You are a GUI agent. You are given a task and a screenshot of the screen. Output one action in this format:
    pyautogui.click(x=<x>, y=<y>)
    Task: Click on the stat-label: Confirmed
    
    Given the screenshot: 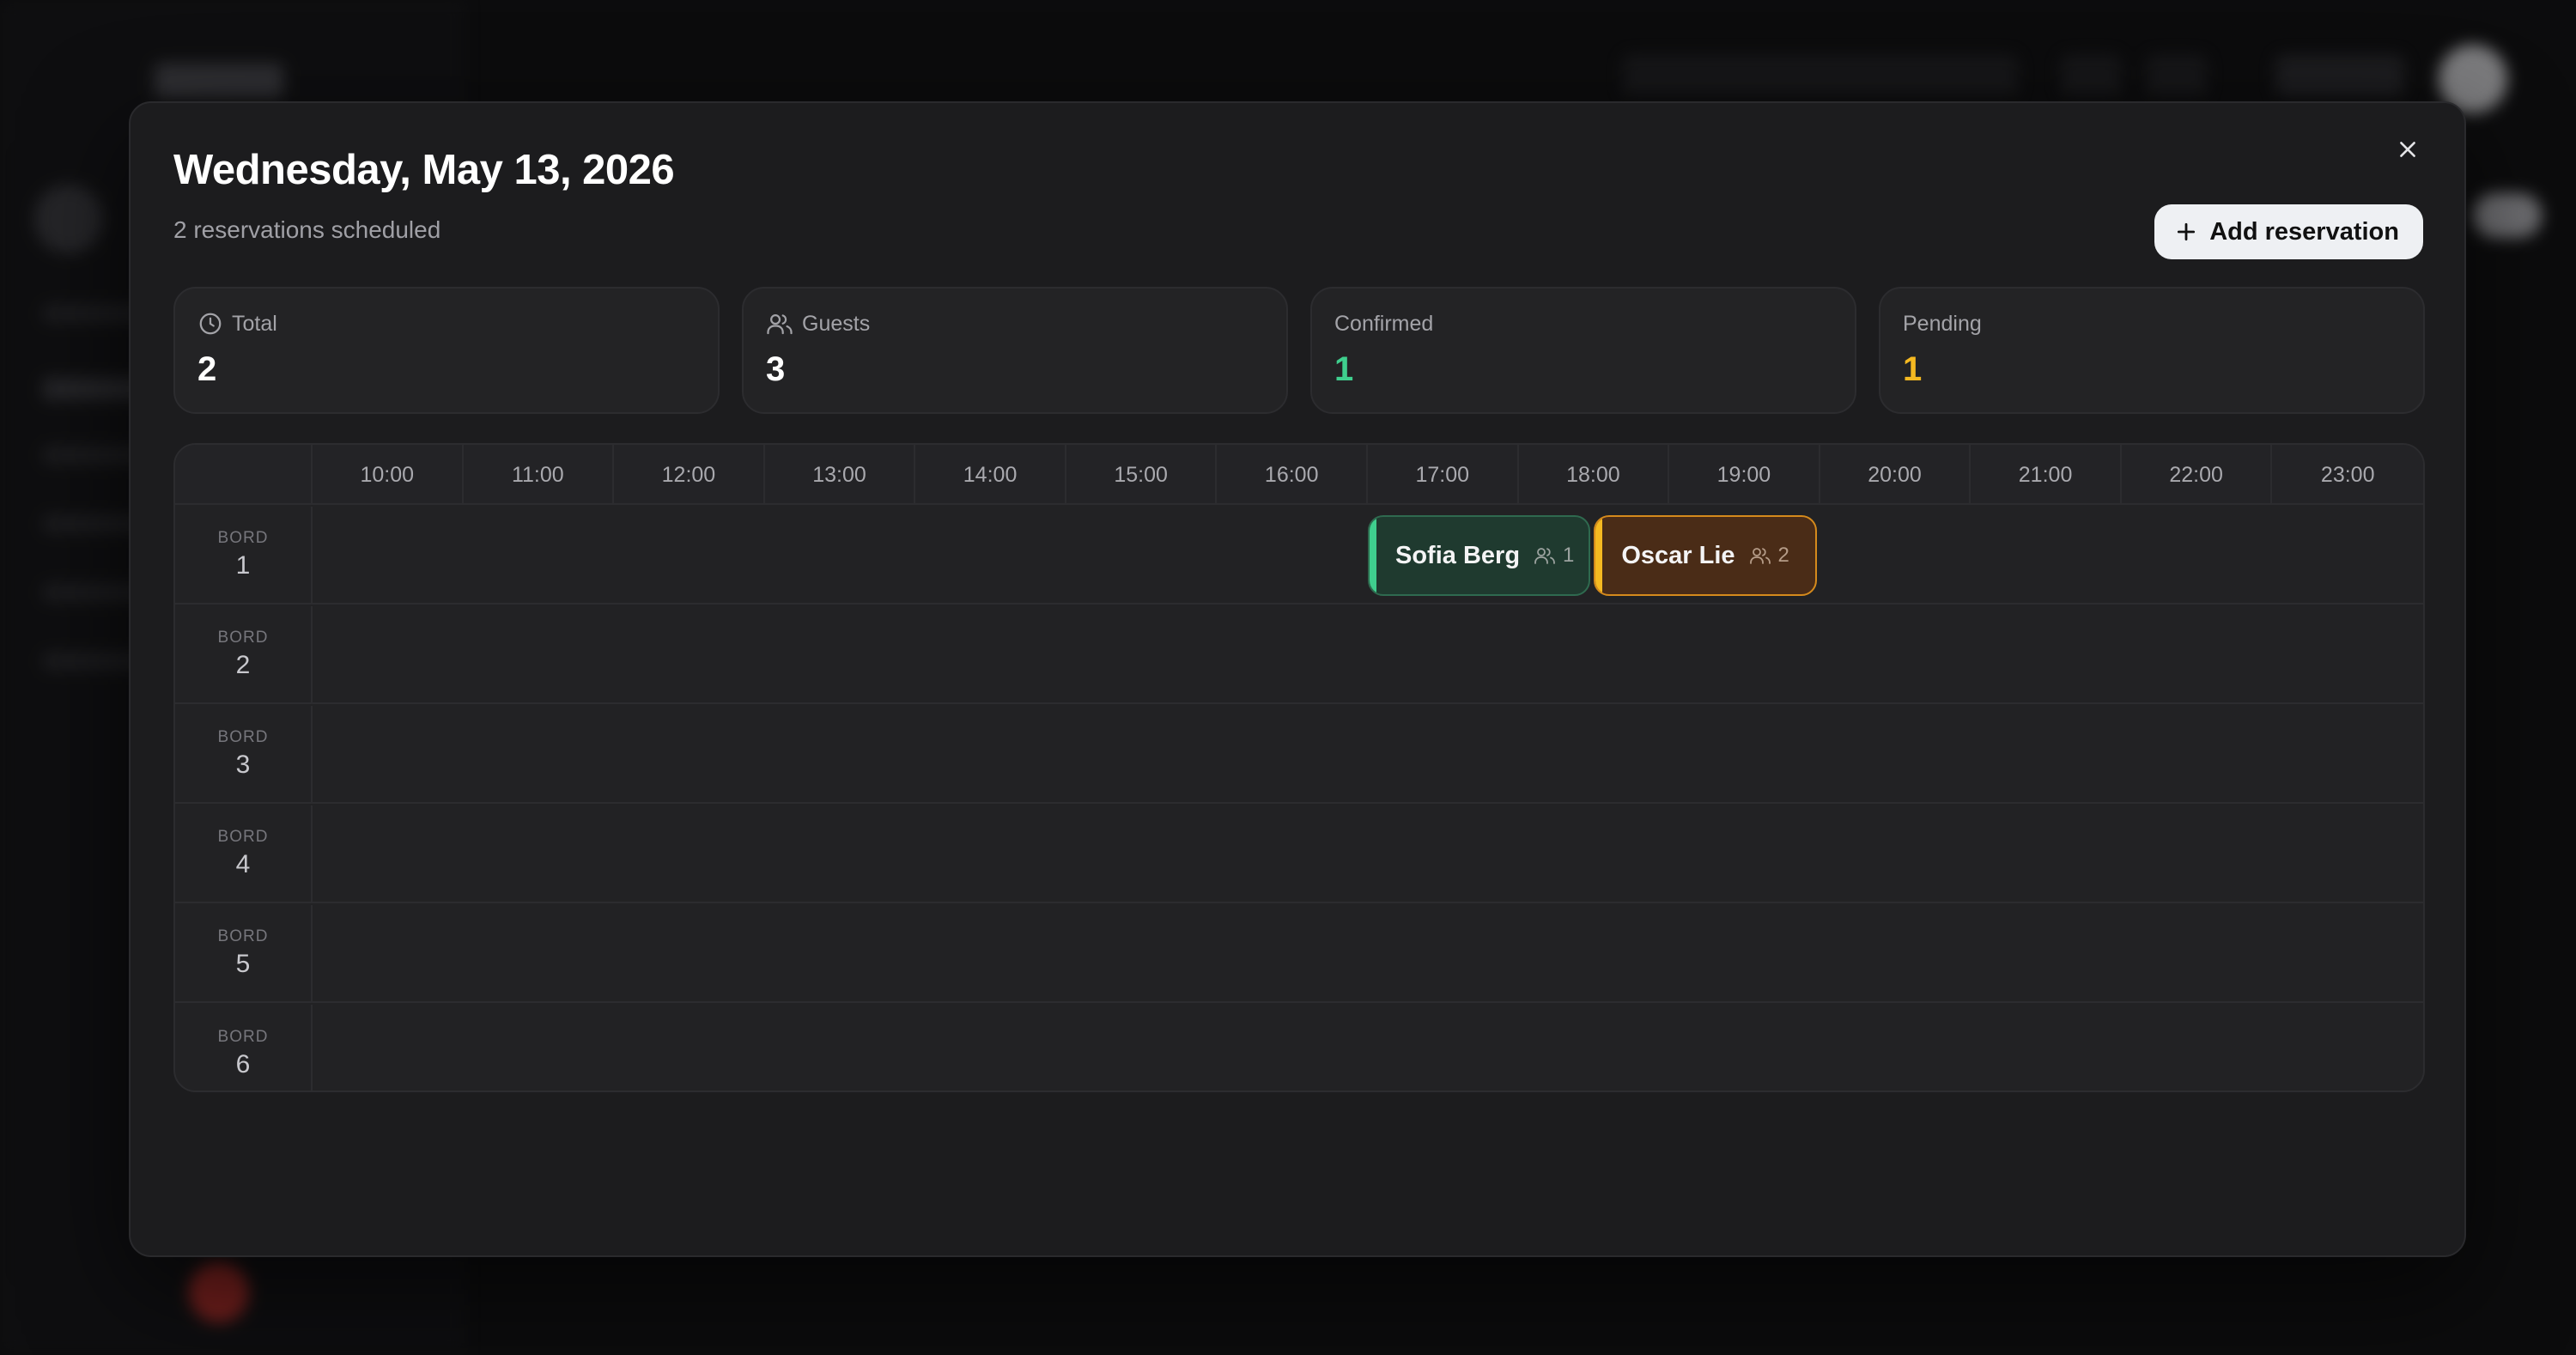 What is the action you would take?
    pyautogui.click(x=1384, y=323)
    